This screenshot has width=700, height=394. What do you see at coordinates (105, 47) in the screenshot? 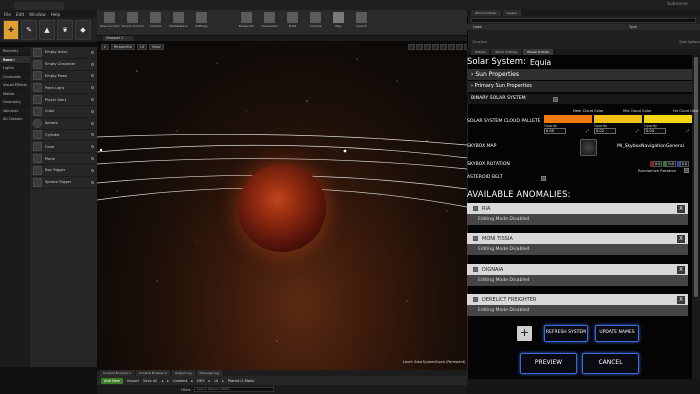
I see `viewport-menu-icon: ▾` at bounding box center [105, 47].